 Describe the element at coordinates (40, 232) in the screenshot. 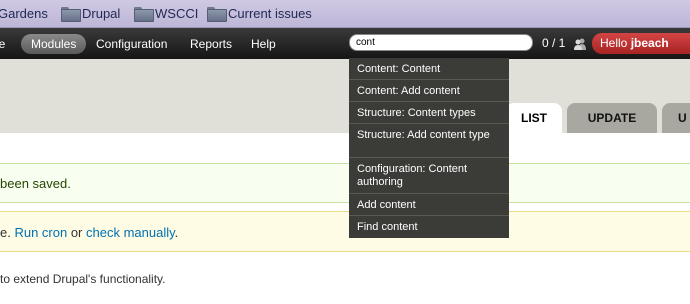

I see `run-cron-link: Run cron` at that location.